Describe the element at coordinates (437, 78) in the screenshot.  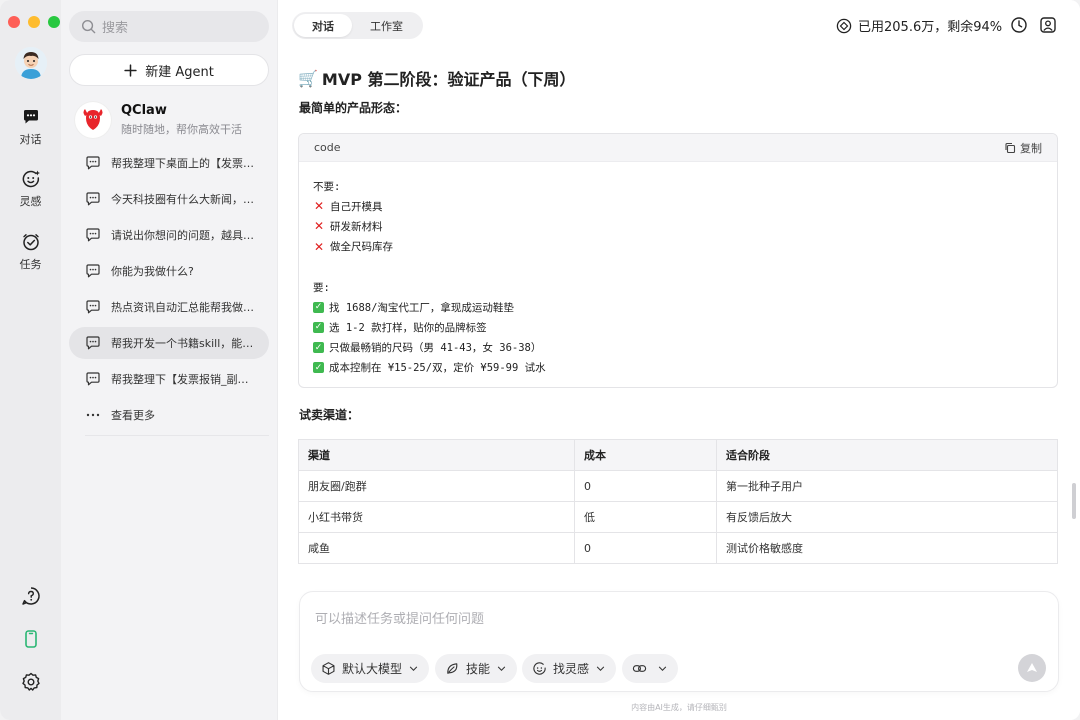
I see `section-heading: 🛒 MVP 第二阶段：验证产品（下周）` at that location.